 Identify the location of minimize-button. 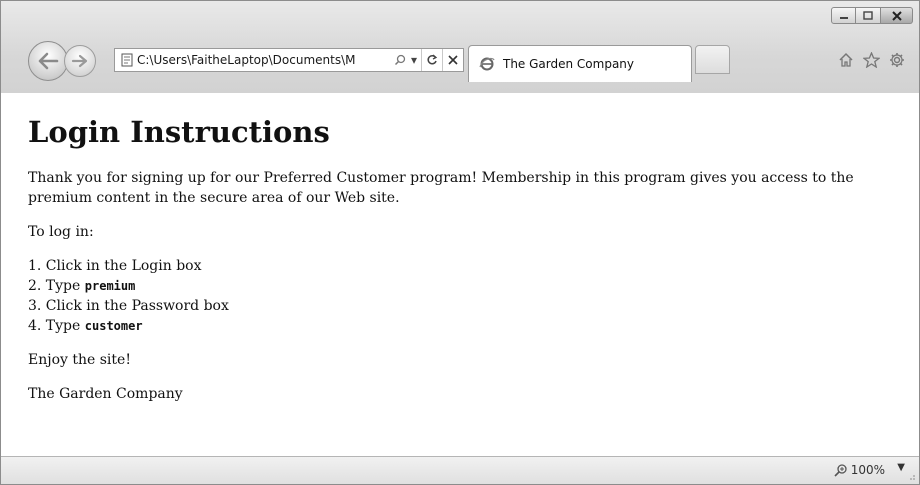
(843, 15).